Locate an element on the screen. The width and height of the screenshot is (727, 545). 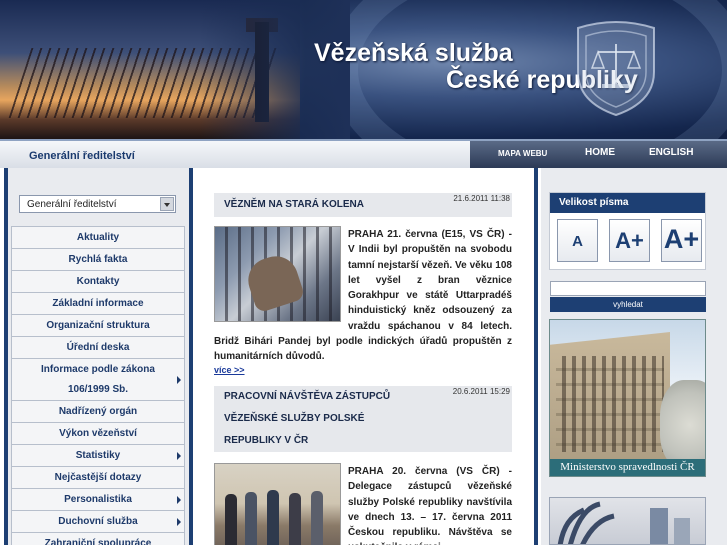
sidebar-item-vykon-vezenstvi: Výkon vězeňství is located at coordinates (98, 433).